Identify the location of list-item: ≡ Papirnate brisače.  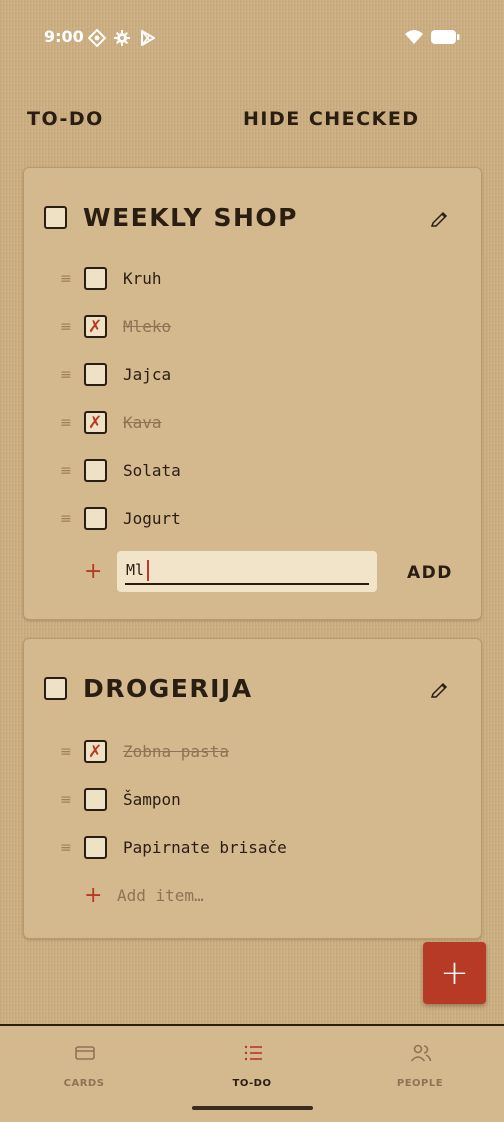
(252, 851).